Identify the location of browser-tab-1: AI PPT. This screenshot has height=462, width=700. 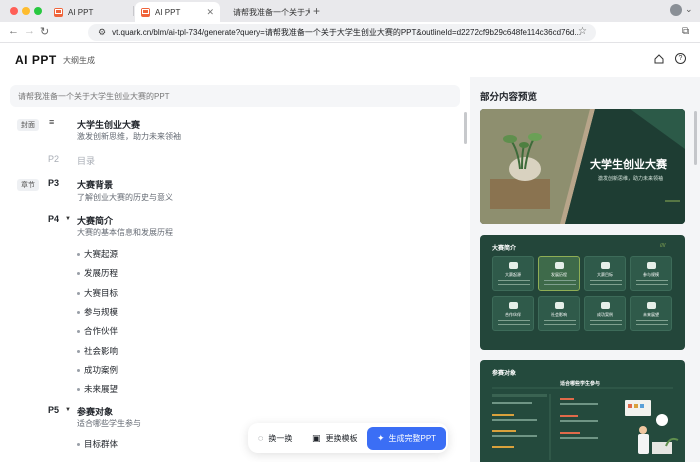
(89, 12).